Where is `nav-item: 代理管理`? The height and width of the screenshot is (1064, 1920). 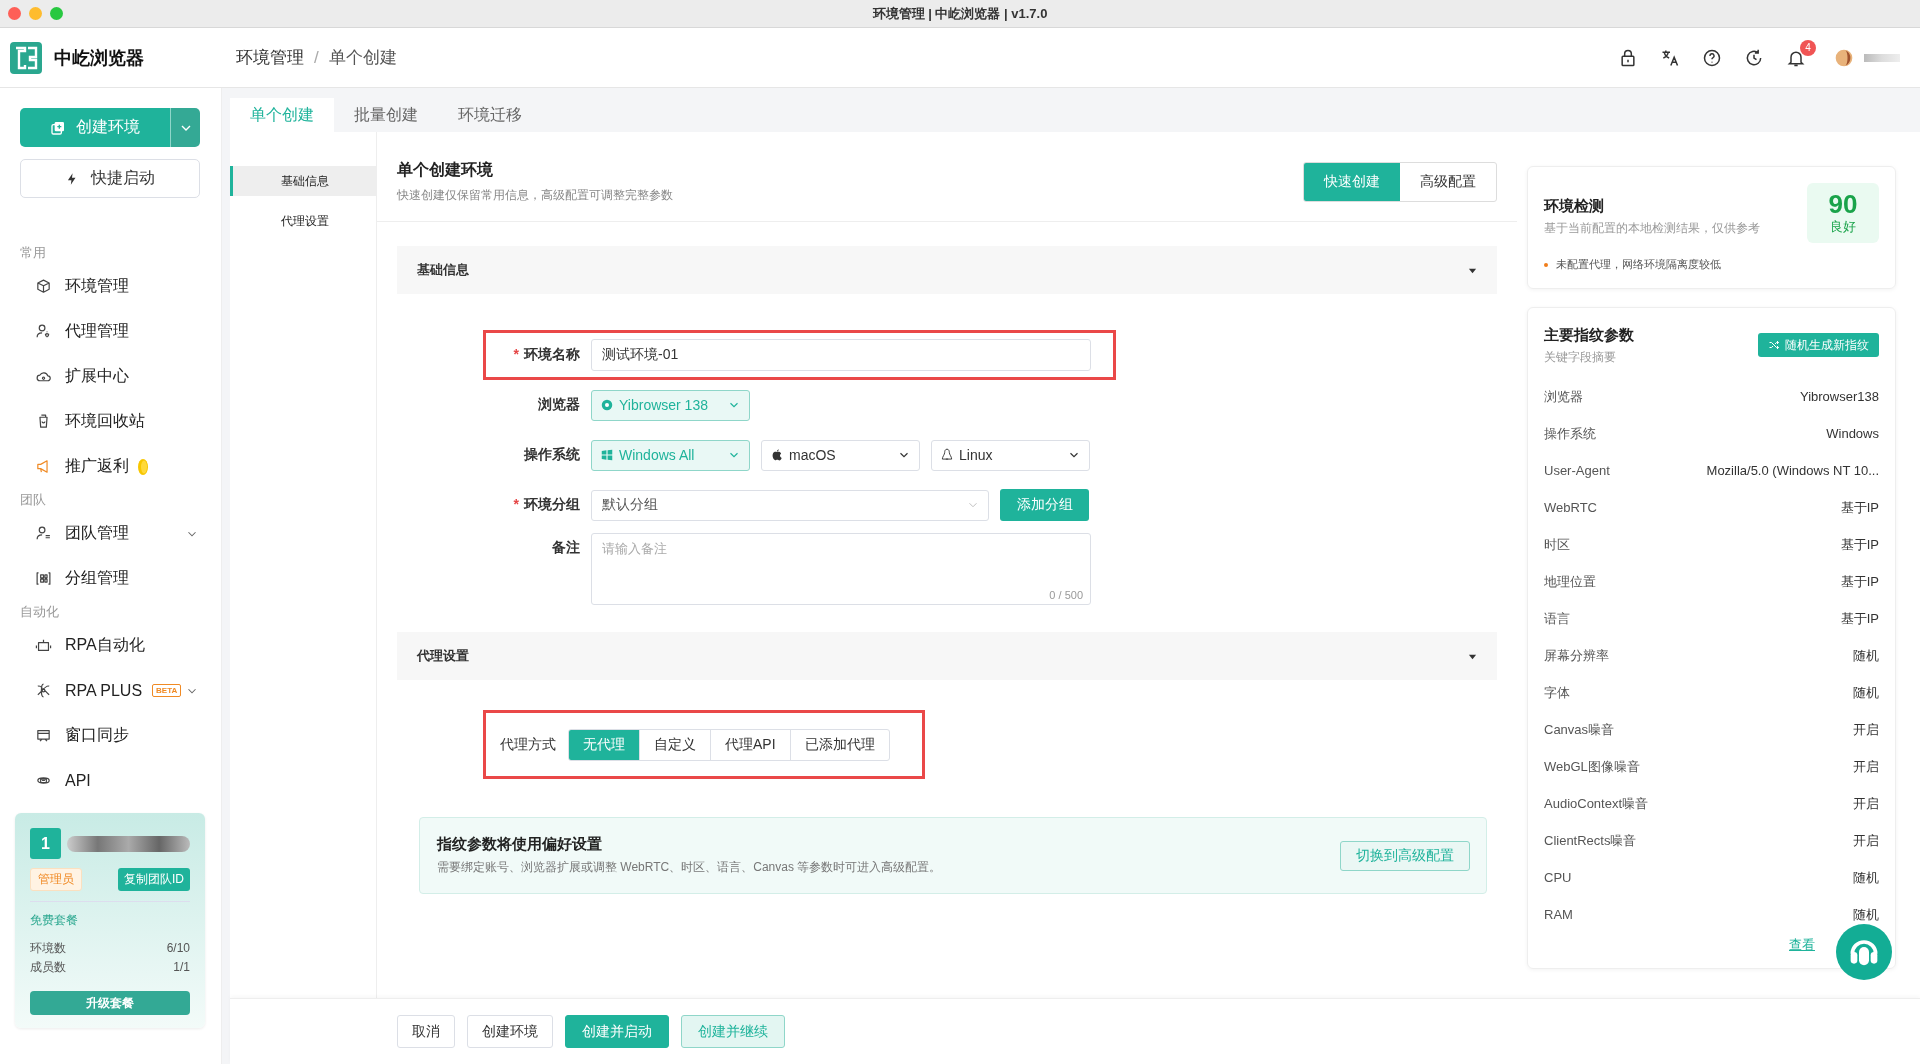
nav-item: 代理管理 is located at coordinates (110, 331).